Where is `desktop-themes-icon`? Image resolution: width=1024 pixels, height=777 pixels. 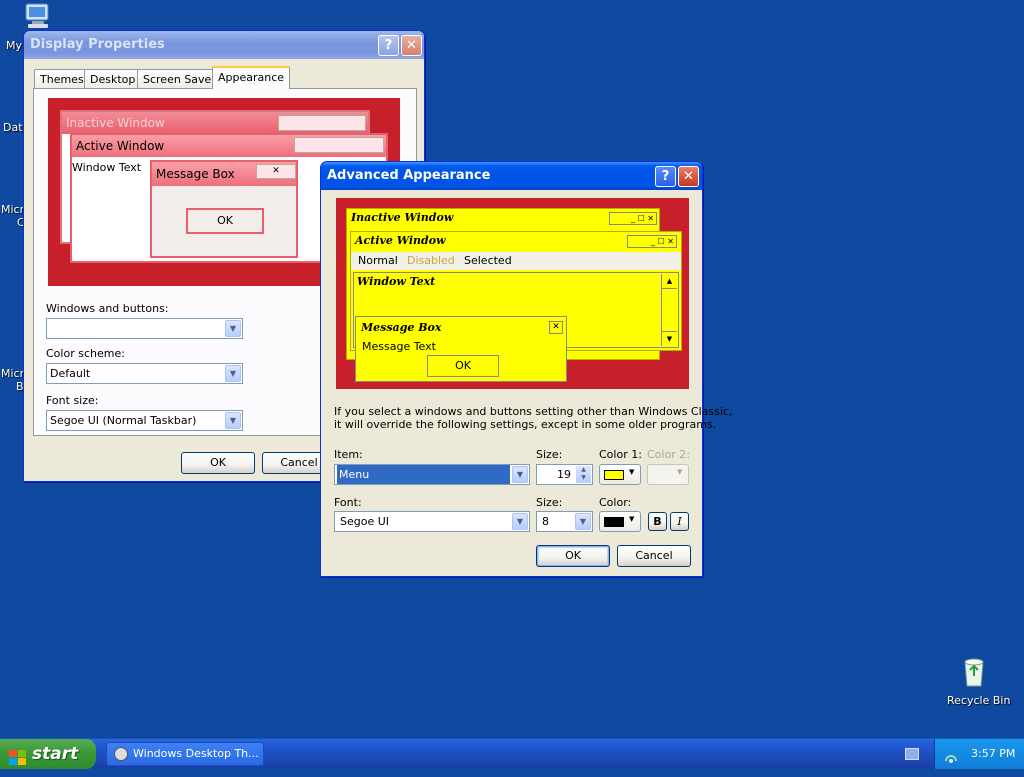
desktop-themes-icon is located at coordinates (121, 754).